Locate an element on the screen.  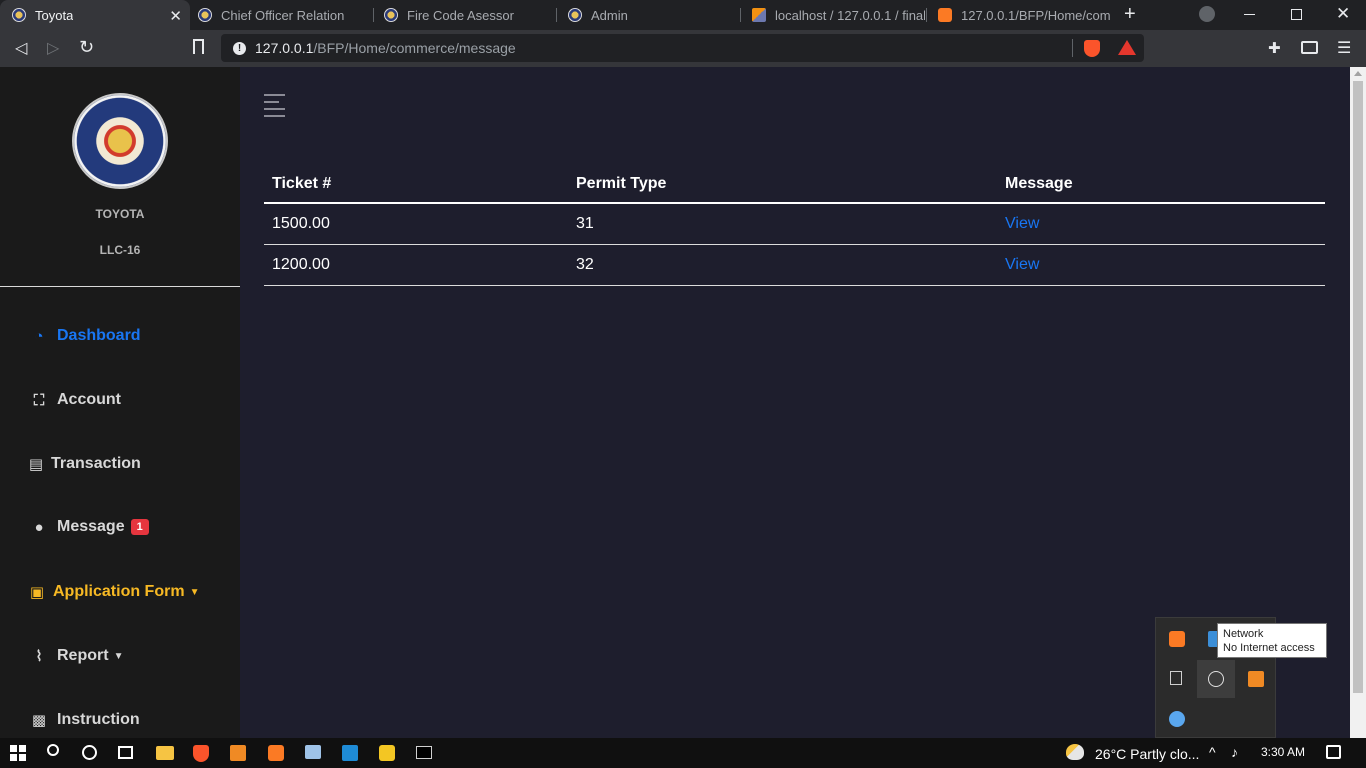
network-tooltip: Network No Internet access is located at coordinates (1272, 640).